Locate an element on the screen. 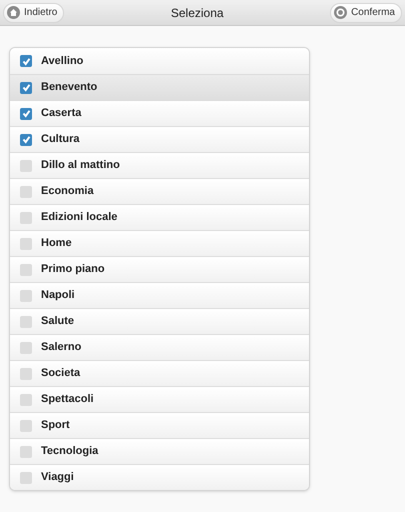 The image size is (405, 512). list-item: Primo piano is located at coordinates (159, 269).